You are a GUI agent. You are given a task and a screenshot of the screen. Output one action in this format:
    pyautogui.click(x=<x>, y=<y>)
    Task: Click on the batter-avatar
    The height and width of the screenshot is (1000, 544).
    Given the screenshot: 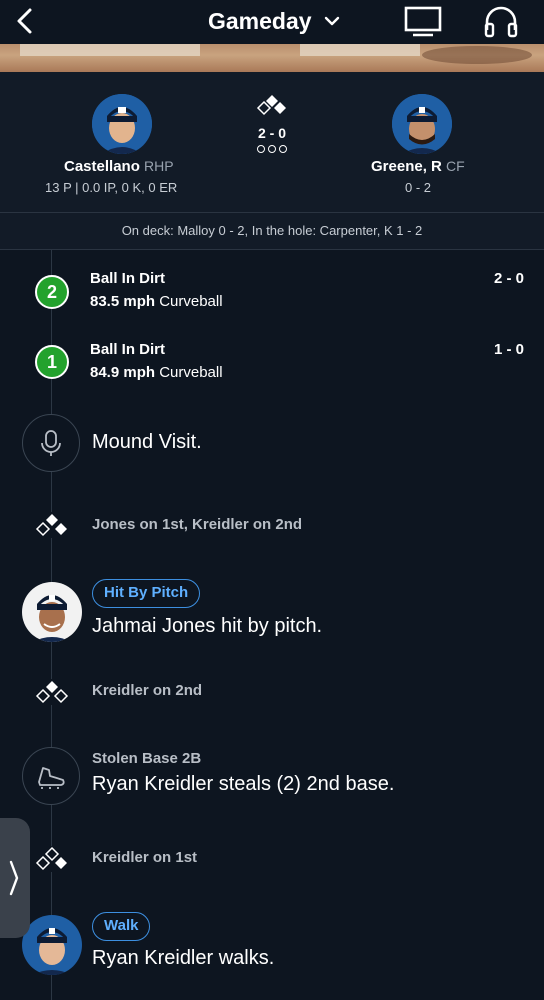 What is the action you would take?
    pyautogui.click(x=422, y=124)
    